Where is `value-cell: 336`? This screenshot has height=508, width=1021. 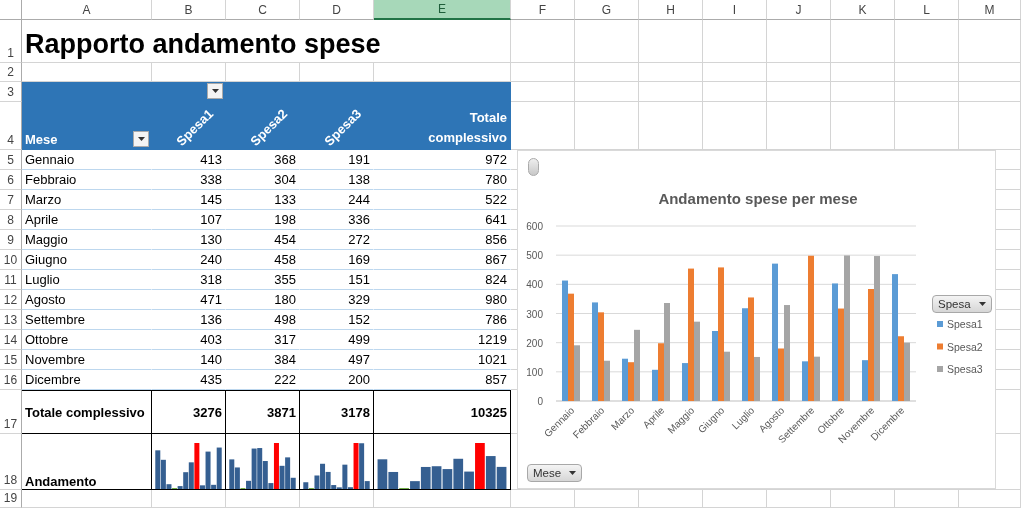 value-cell: 336 is located at coordinates (359, 219).